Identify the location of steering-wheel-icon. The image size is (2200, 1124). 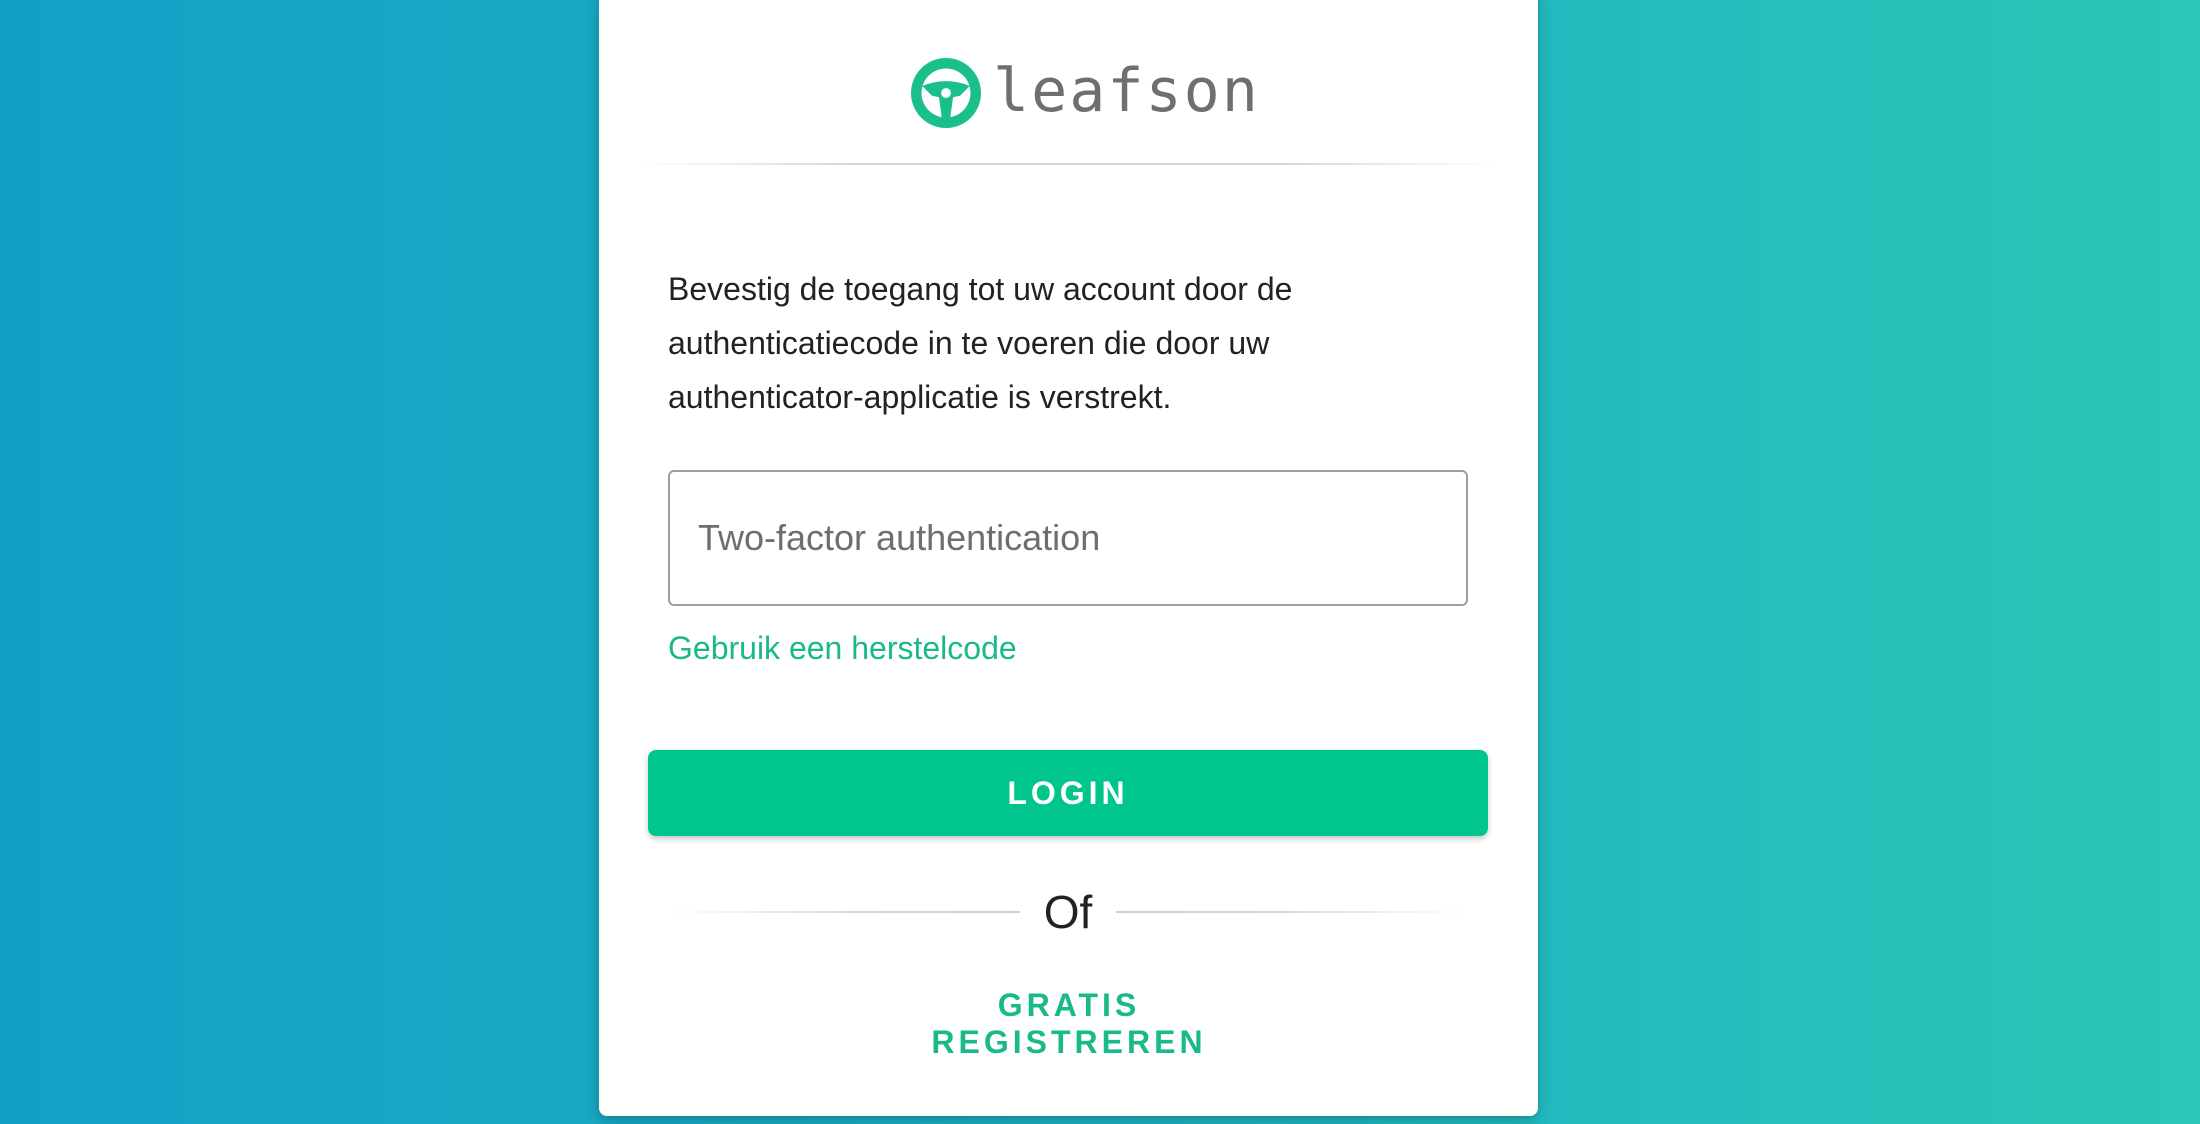
(946, 93).